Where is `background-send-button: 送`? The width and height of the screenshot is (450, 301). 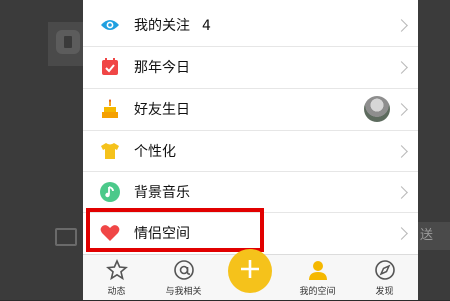
background-send-button: 送 is located at coordinates (434, 236).